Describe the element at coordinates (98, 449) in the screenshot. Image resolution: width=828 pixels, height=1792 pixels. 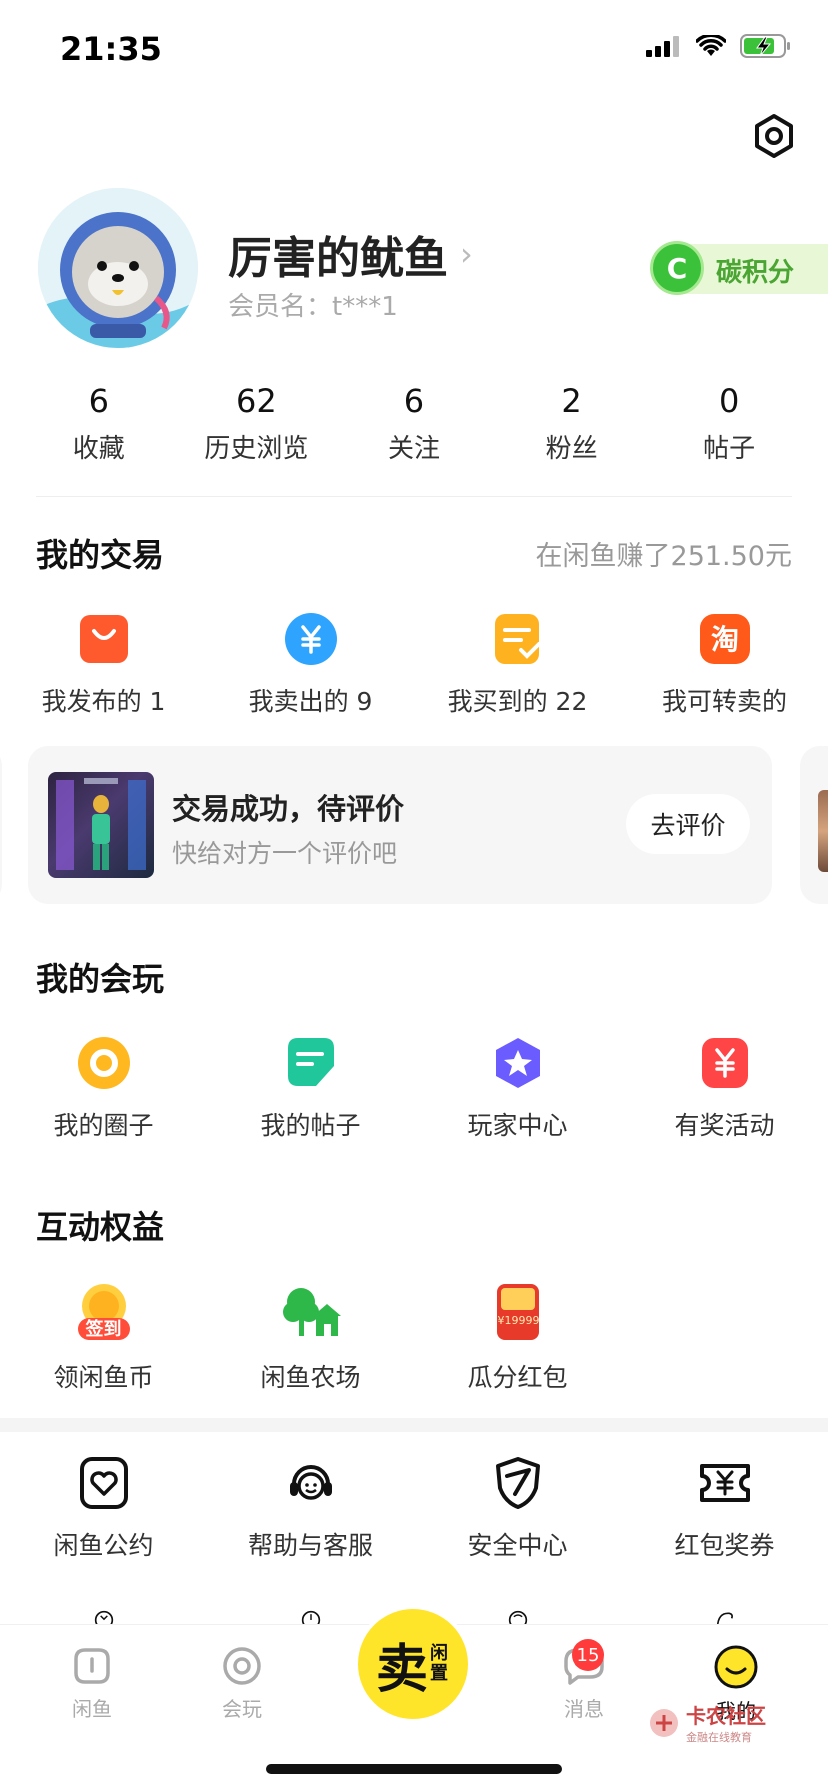
I see `stat-label: 收藏` at that location.